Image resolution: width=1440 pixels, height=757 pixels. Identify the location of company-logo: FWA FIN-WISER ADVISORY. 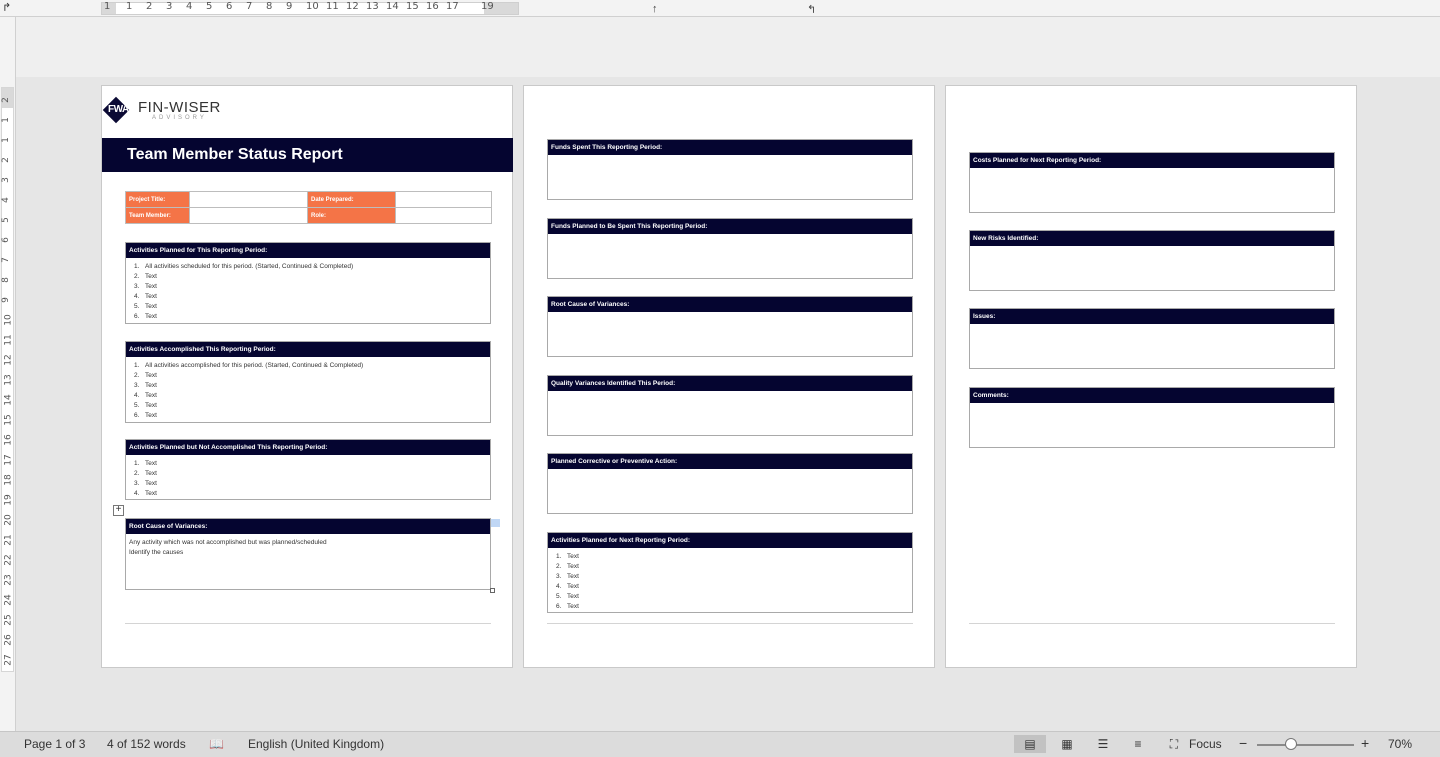
(168, 110).